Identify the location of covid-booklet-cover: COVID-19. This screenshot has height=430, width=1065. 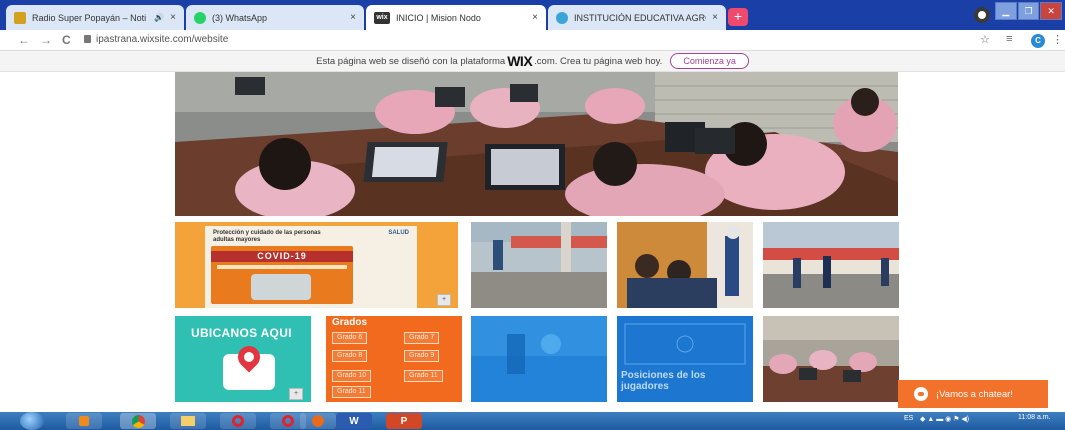
(282, 275).